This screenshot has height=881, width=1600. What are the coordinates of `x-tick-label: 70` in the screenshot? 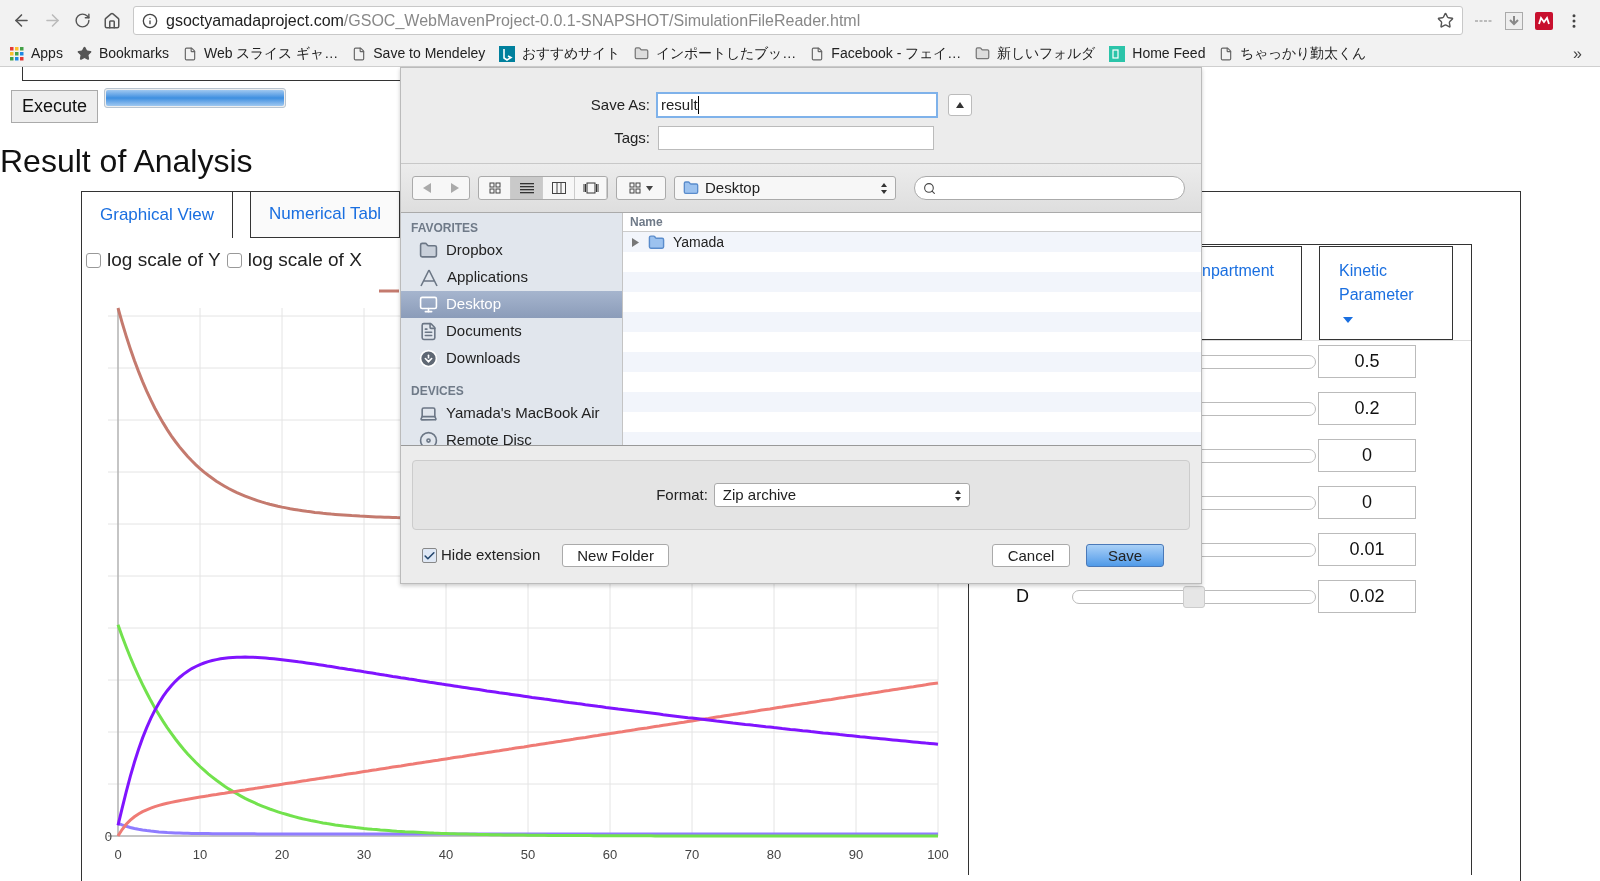 It's located at (692, 854).